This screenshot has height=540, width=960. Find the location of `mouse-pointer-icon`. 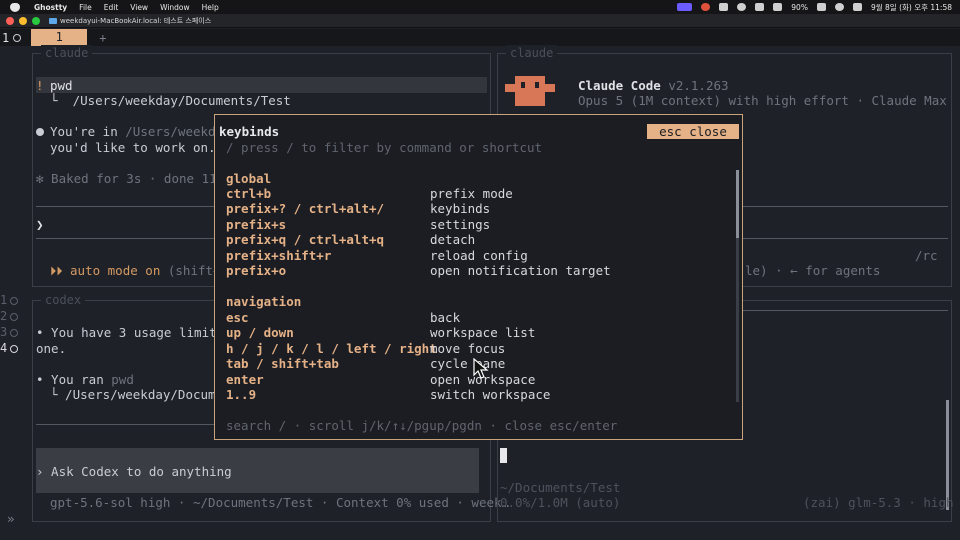

mouse-pointer-icon is located at coordinates (481, 368).